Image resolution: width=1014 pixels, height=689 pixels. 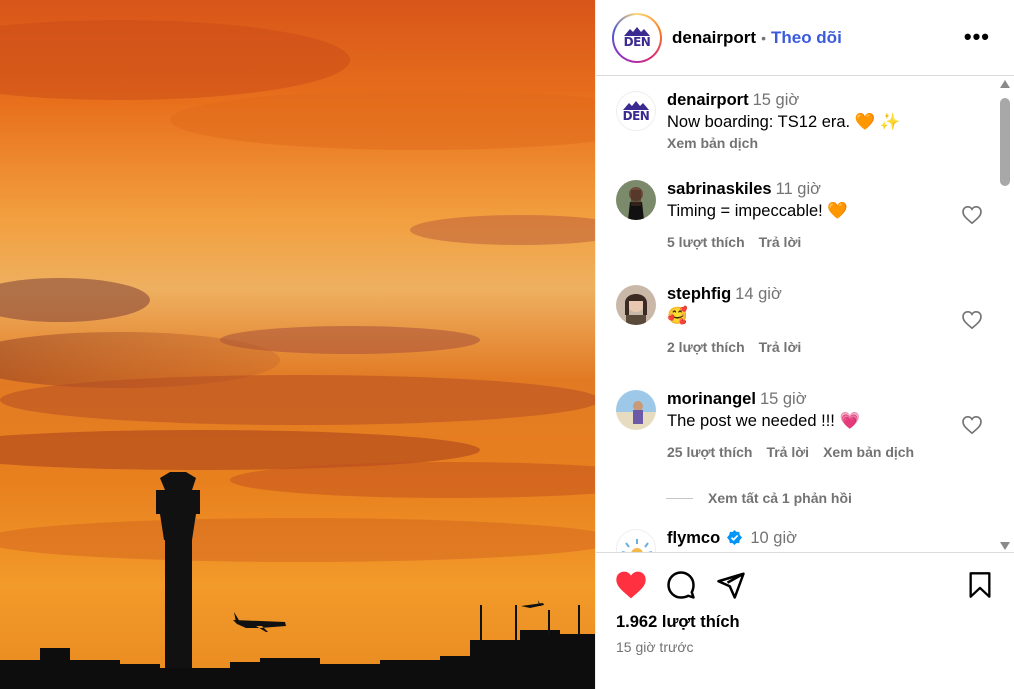 What do you see at coordinates (1005, 546) in the screenshot?
I see `scroll-down-arrow-icon` at bounding box center [1005, 546].